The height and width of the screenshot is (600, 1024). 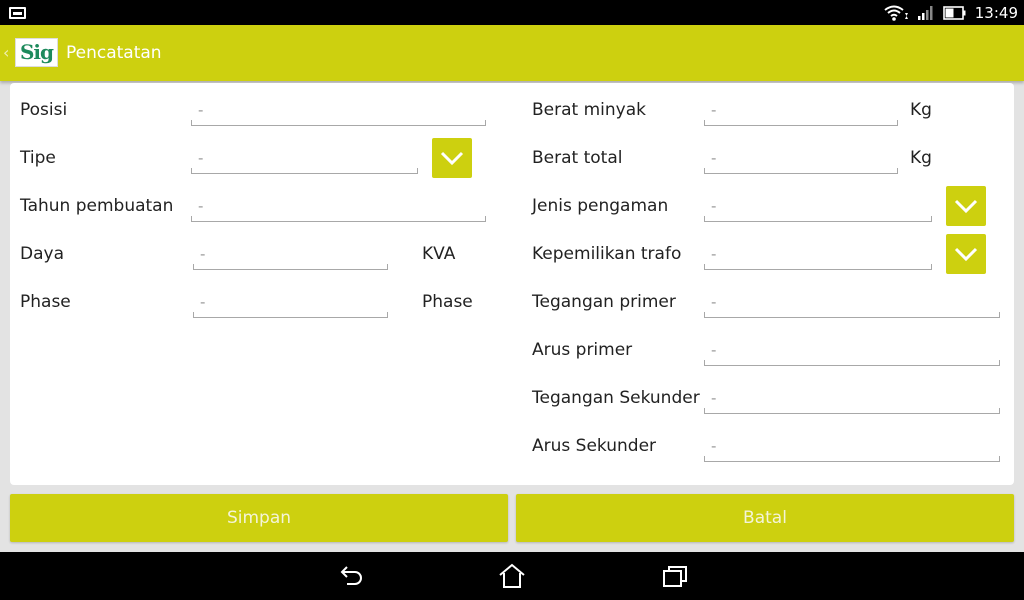 I want to click on battery-icon, so click(x=954, y=13).